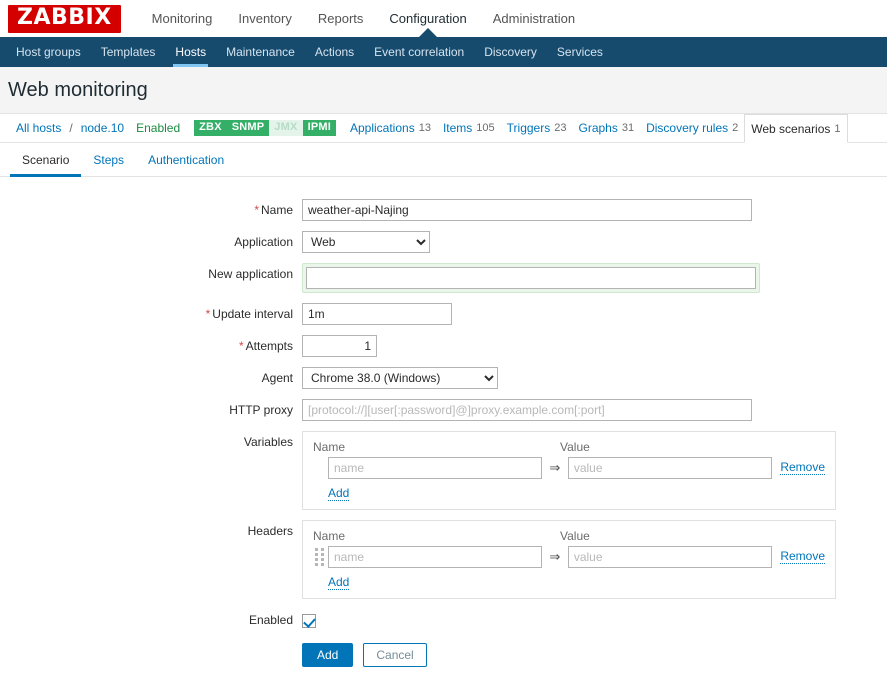 The height and width of the screenshot is (698, 887). Describe the element at coordinates (555, 467) in the screenshot. I see `variables-arrow-icon: ⇒` at that location.